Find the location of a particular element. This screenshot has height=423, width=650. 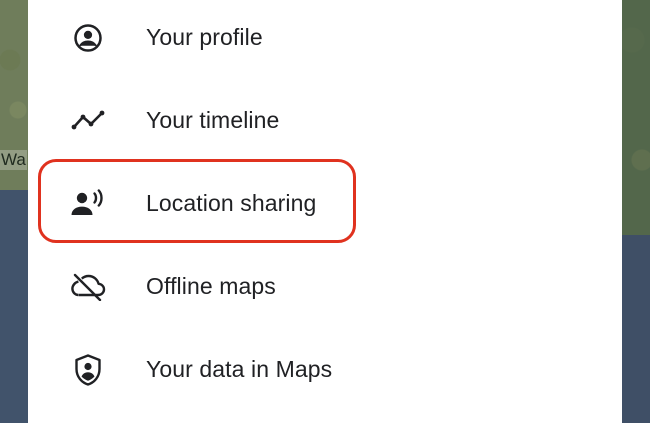

menu-item-label: Your profile is located at coordinates (204, 37).